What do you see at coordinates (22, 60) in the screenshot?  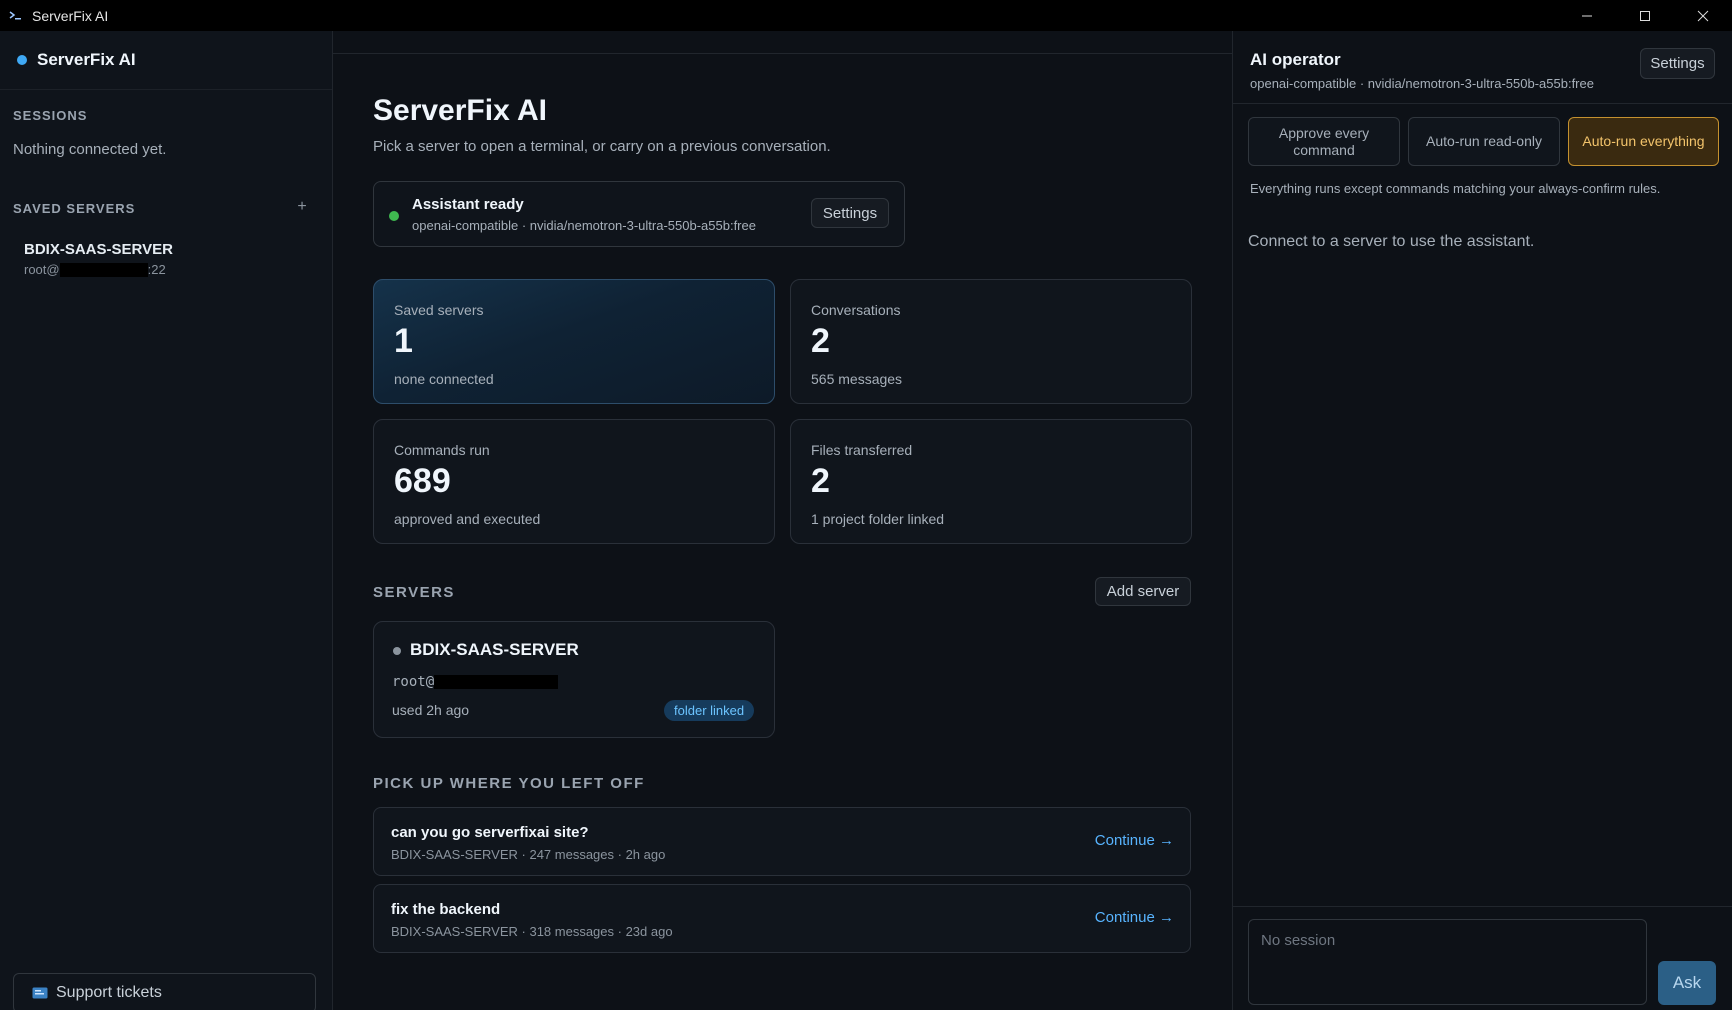 I see `brand-dot-icon` at bounding box center [22, 60].